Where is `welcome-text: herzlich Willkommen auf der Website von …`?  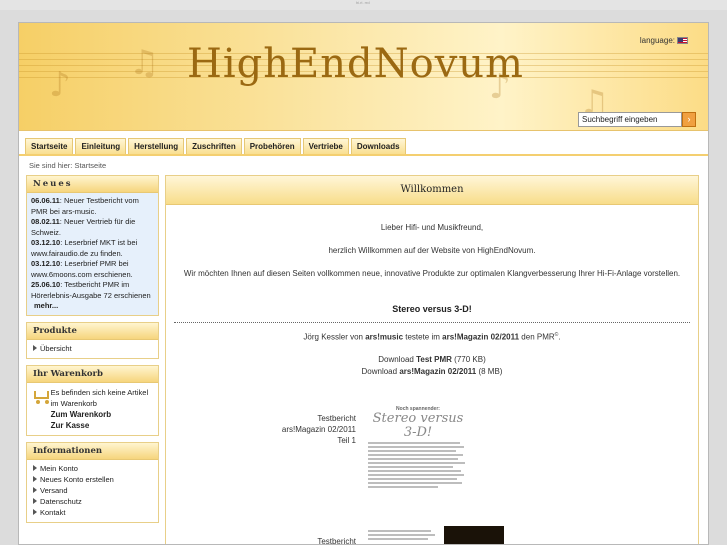 welcome-text: herzlich Willkommen auf der Website von … is located at coordinates (432, 250).